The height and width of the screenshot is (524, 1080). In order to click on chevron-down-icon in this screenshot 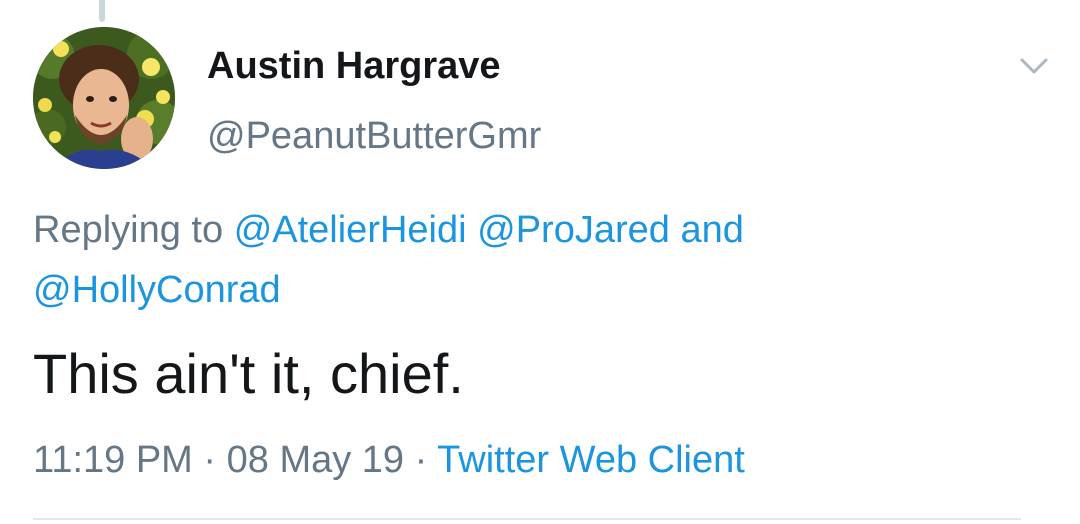, I will do `click(1034, 66)`.